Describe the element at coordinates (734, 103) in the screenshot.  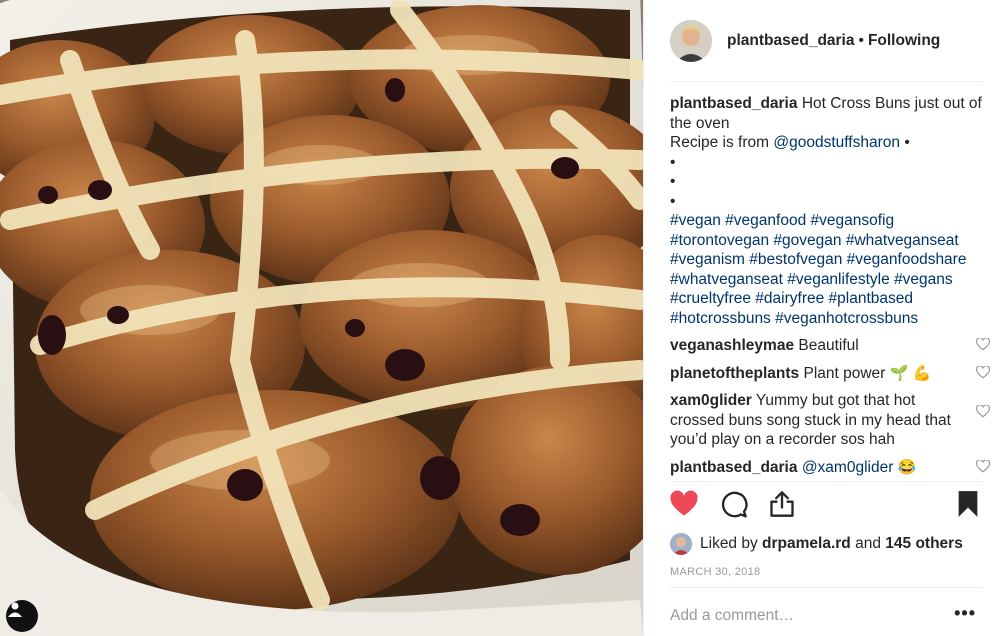
I see `caption-author: plantbased_daria` at that location.